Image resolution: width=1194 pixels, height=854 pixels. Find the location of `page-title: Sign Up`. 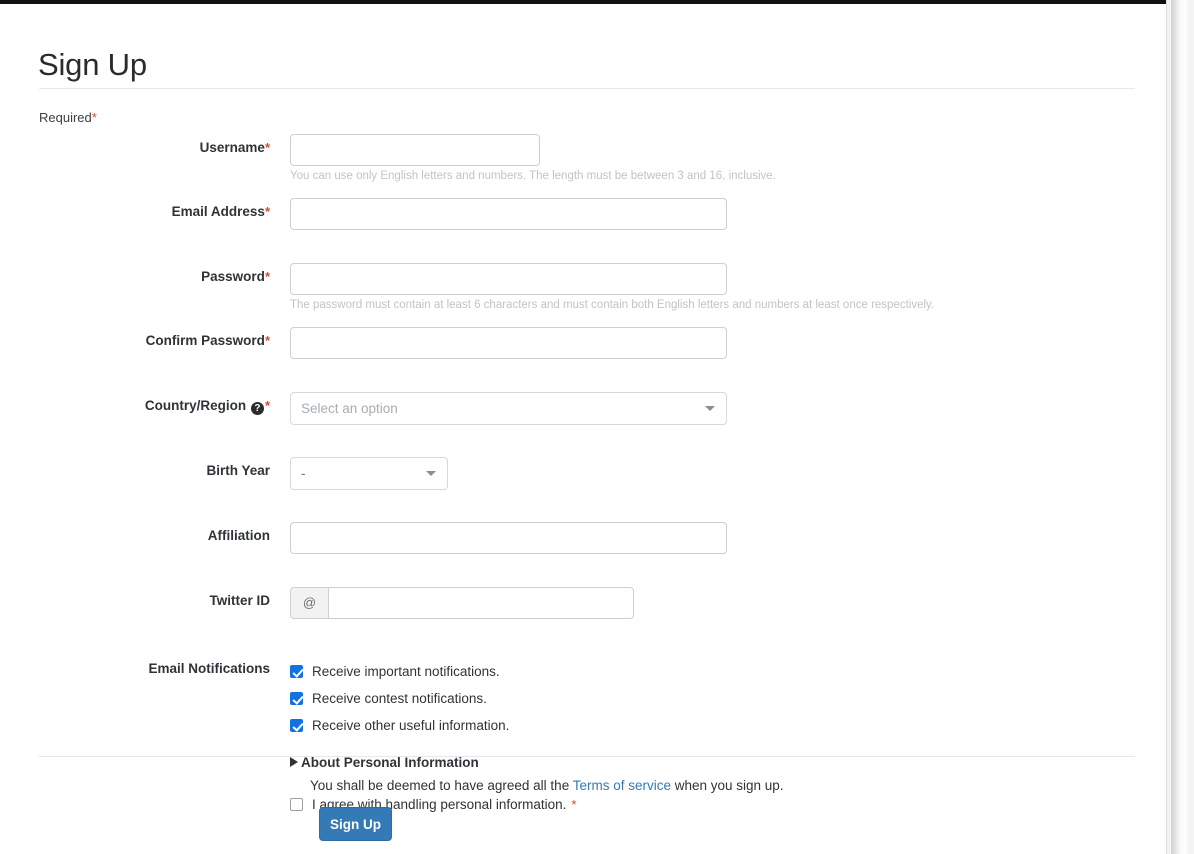

page-title: Sign Up is located at coordinates (92, 64).